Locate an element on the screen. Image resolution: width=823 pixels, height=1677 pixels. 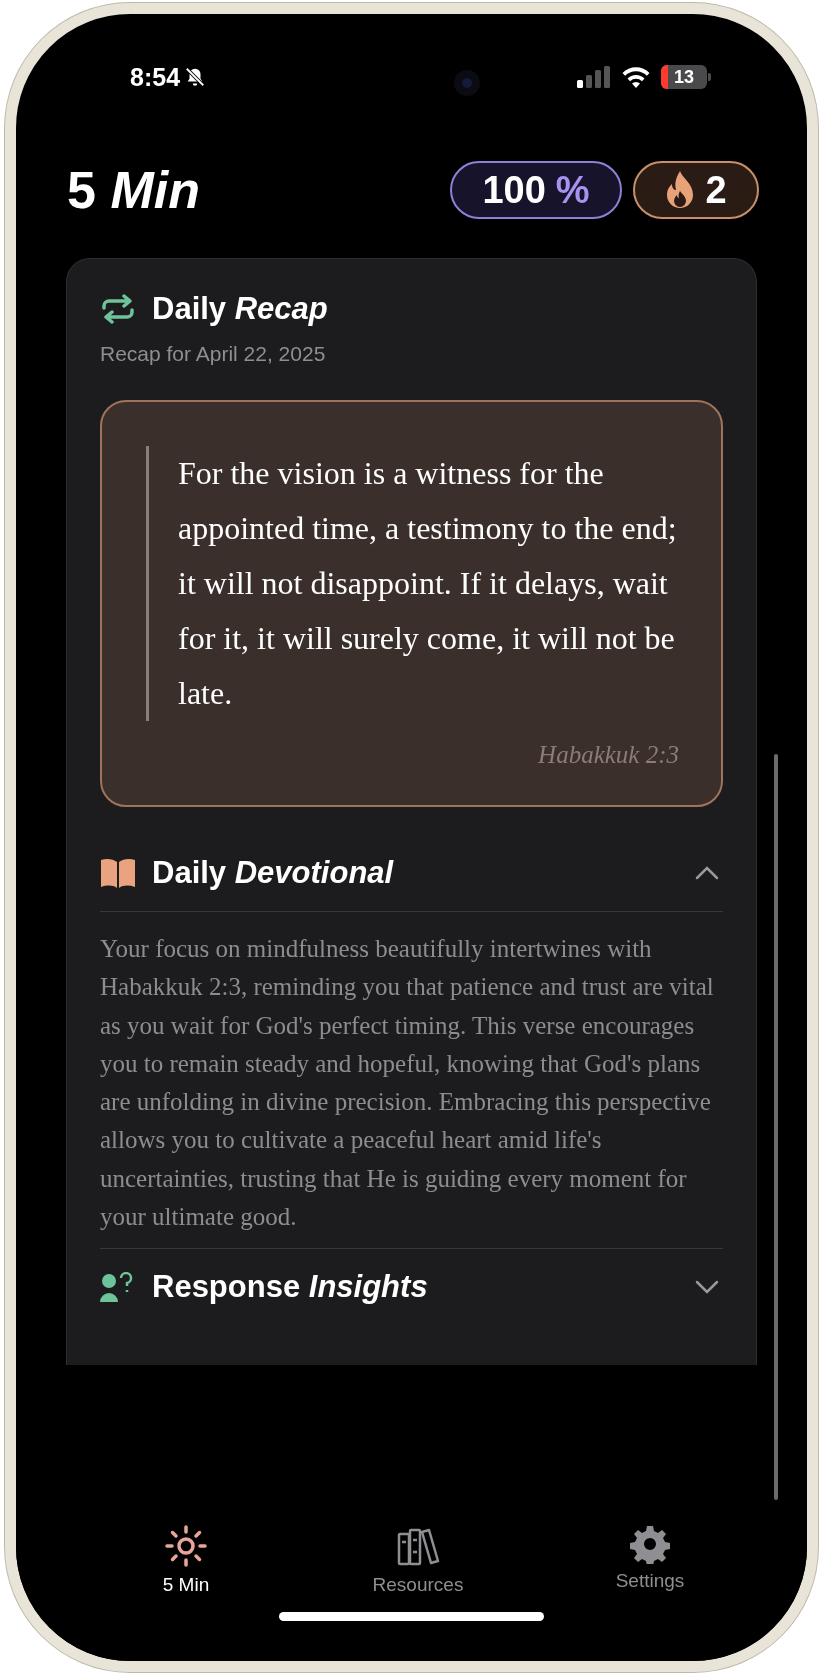
tab-item: 5 Min is located at coordinates (186, 1560).